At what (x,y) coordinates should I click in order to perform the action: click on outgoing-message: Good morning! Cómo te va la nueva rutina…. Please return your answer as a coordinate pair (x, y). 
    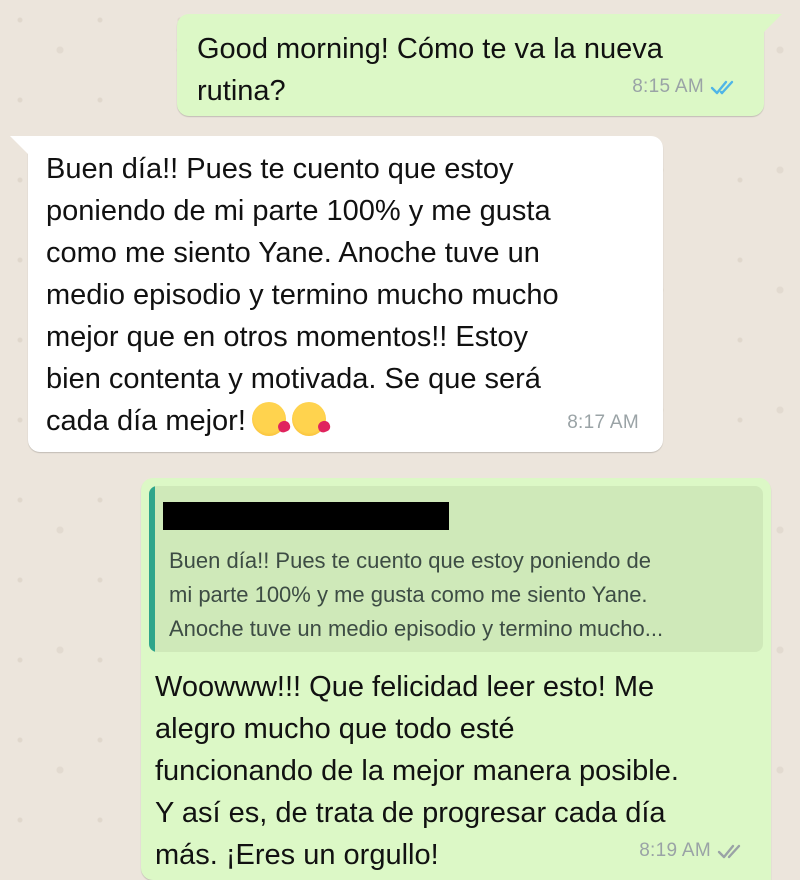
    Looking at the image, I should click on (479, 65).